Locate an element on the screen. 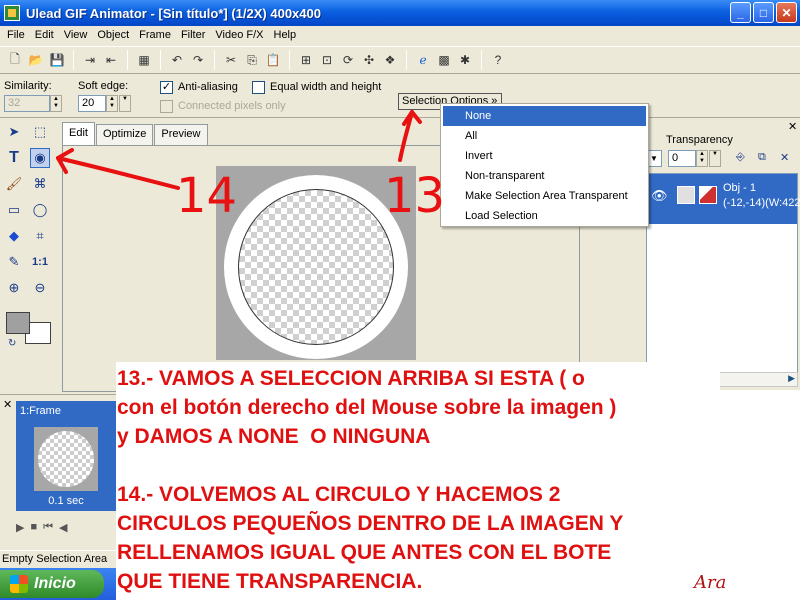 This screenshot has height=600, width=800. menu-item-make-transparent: Make Selection Area Transparent is located at coordinates (544, 196).